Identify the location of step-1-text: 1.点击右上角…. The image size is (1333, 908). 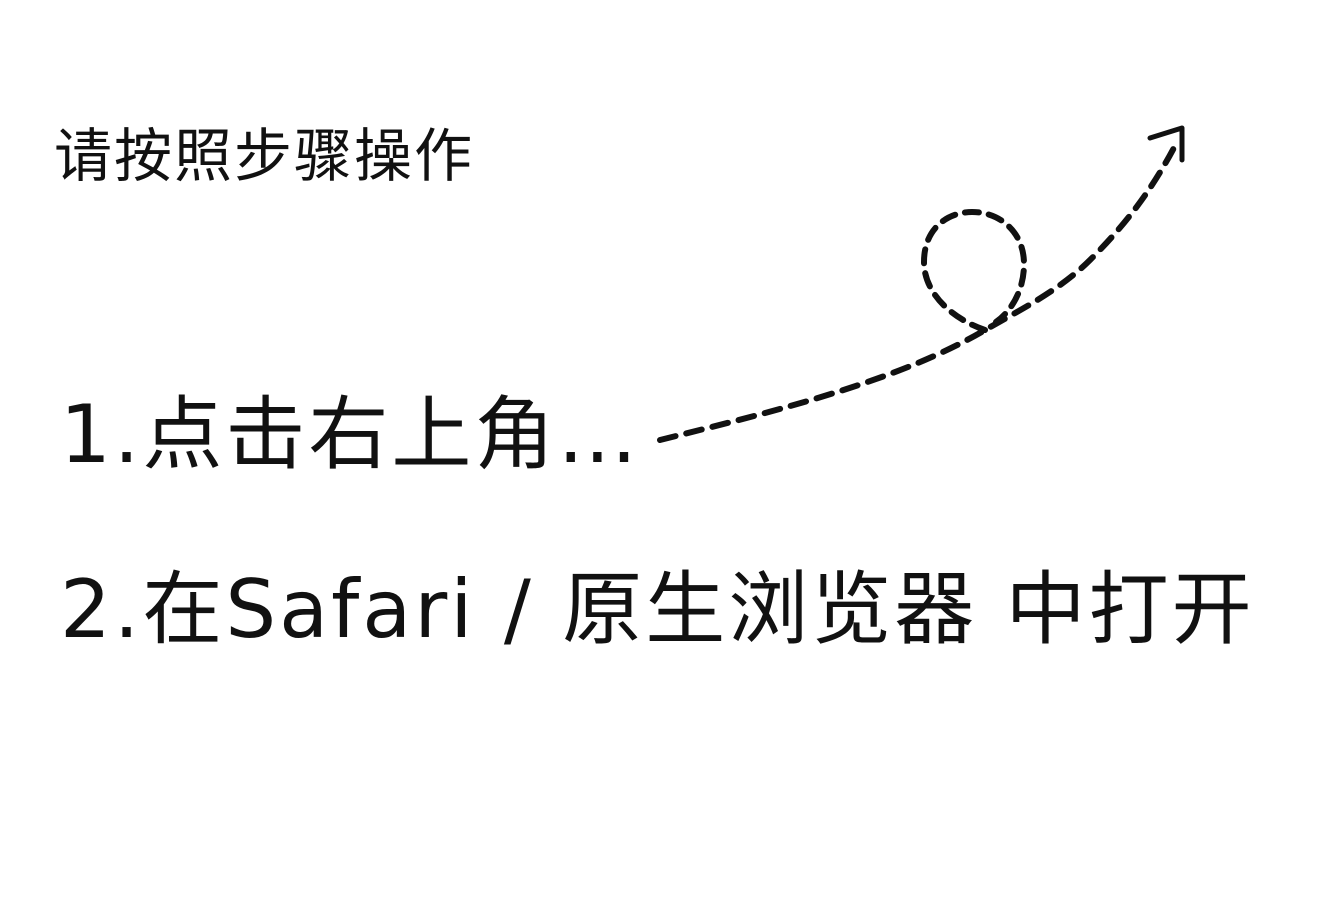
(350, 434).